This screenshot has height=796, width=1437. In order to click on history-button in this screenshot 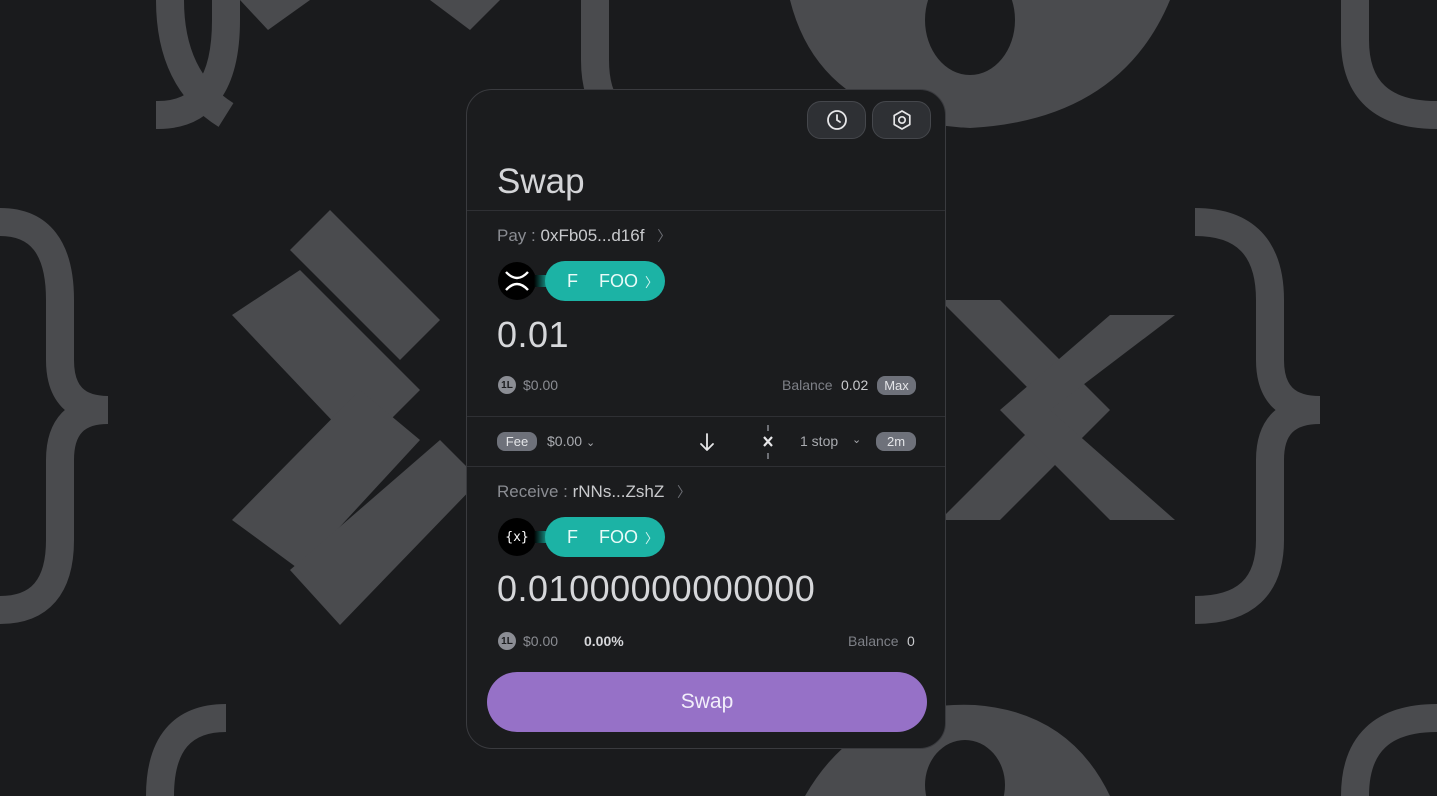, I will do `click(836, 120)`.